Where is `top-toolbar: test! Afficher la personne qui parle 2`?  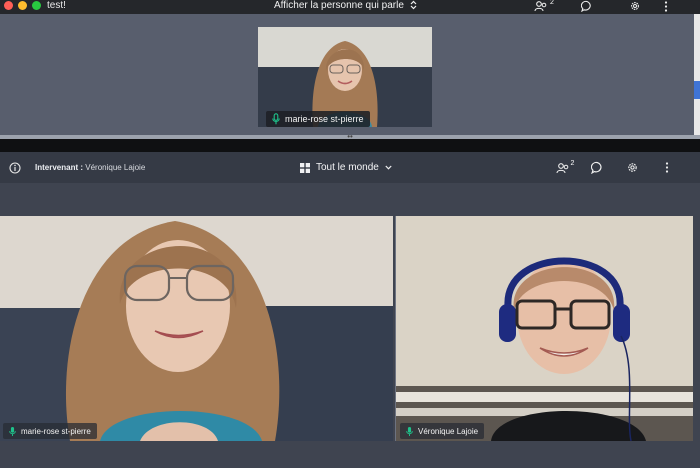
top-toolbar: test! Afficher la personne qui parle 2 is located at coordinates (350, 7).